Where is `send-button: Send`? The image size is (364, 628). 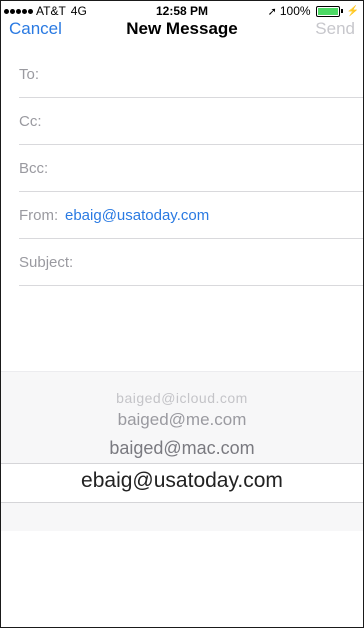 send-button: Send is located at coordinates (335, 29).